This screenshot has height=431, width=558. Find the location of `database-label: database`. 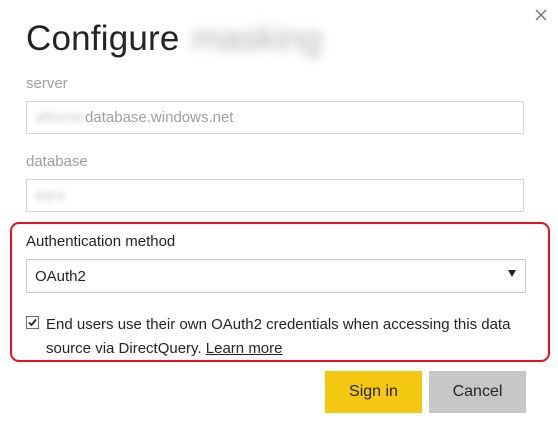

database-label: database is located at coordinates (57, 161).